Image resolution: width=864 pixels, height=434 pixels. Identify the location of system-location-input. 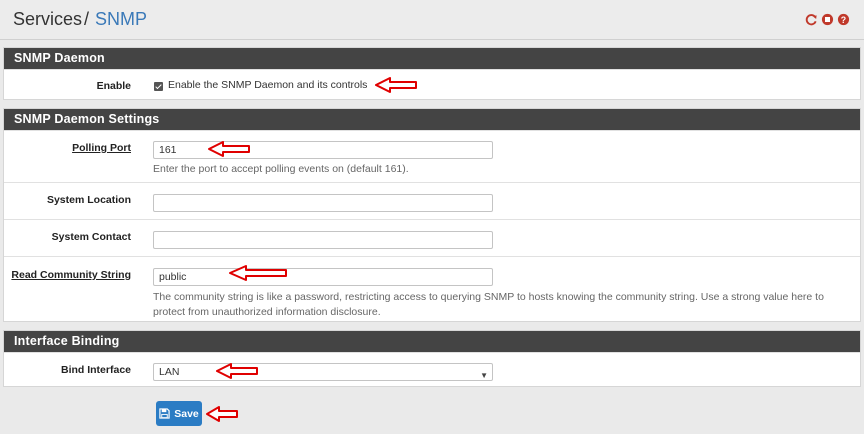
(323, 203).